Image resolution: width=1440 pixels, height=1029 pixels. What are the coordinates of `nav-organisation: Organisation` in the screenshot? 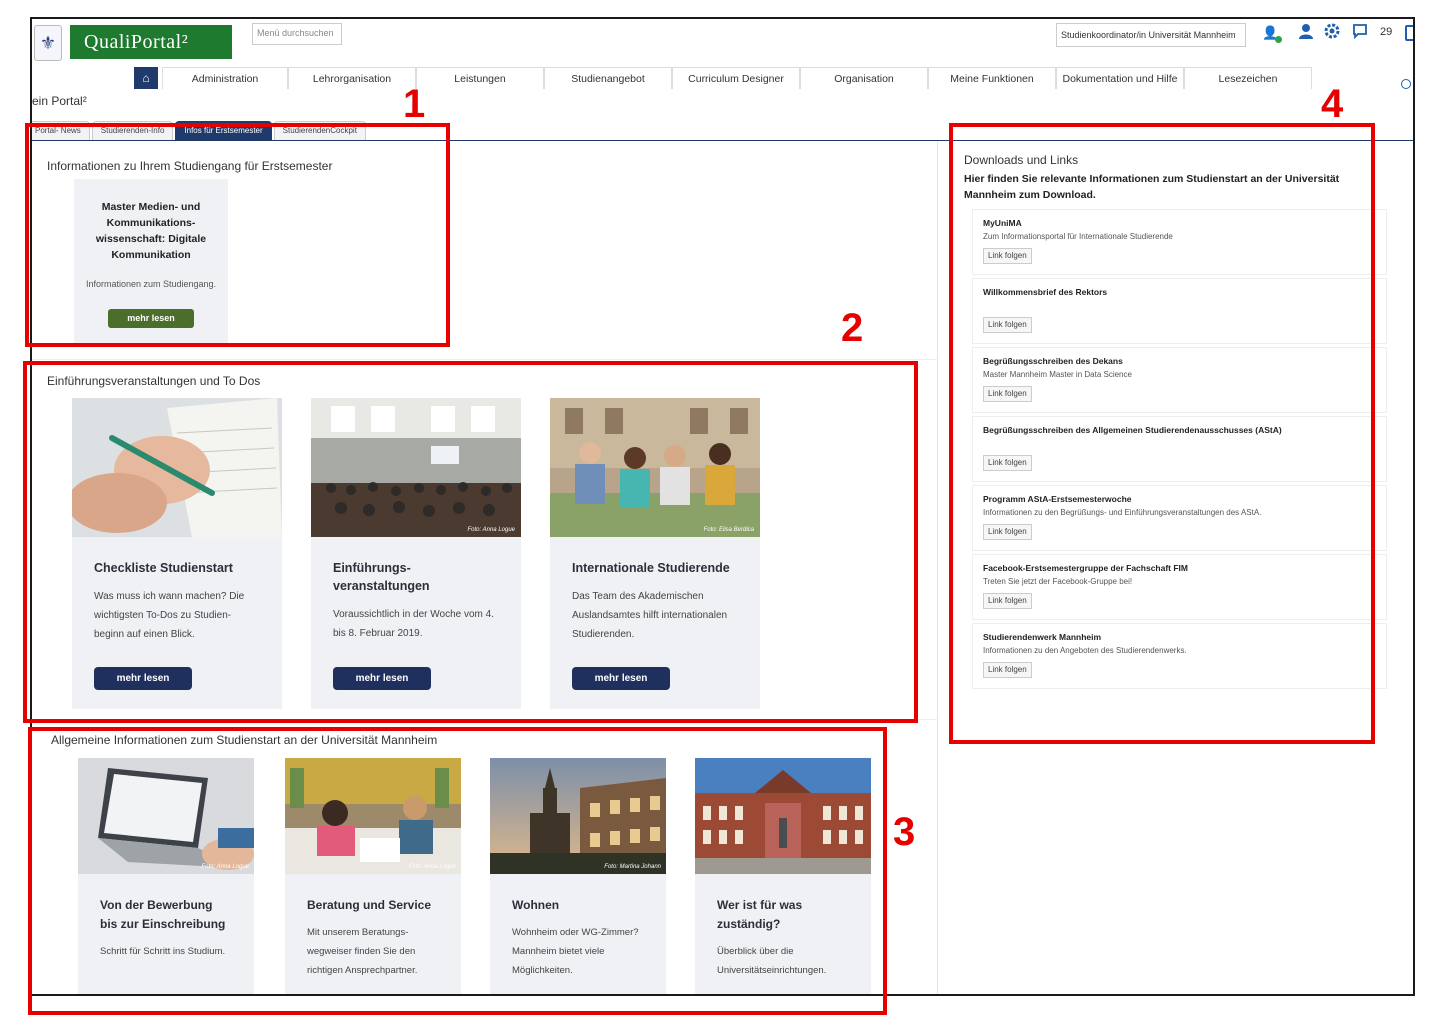 It's located at (864, 78).